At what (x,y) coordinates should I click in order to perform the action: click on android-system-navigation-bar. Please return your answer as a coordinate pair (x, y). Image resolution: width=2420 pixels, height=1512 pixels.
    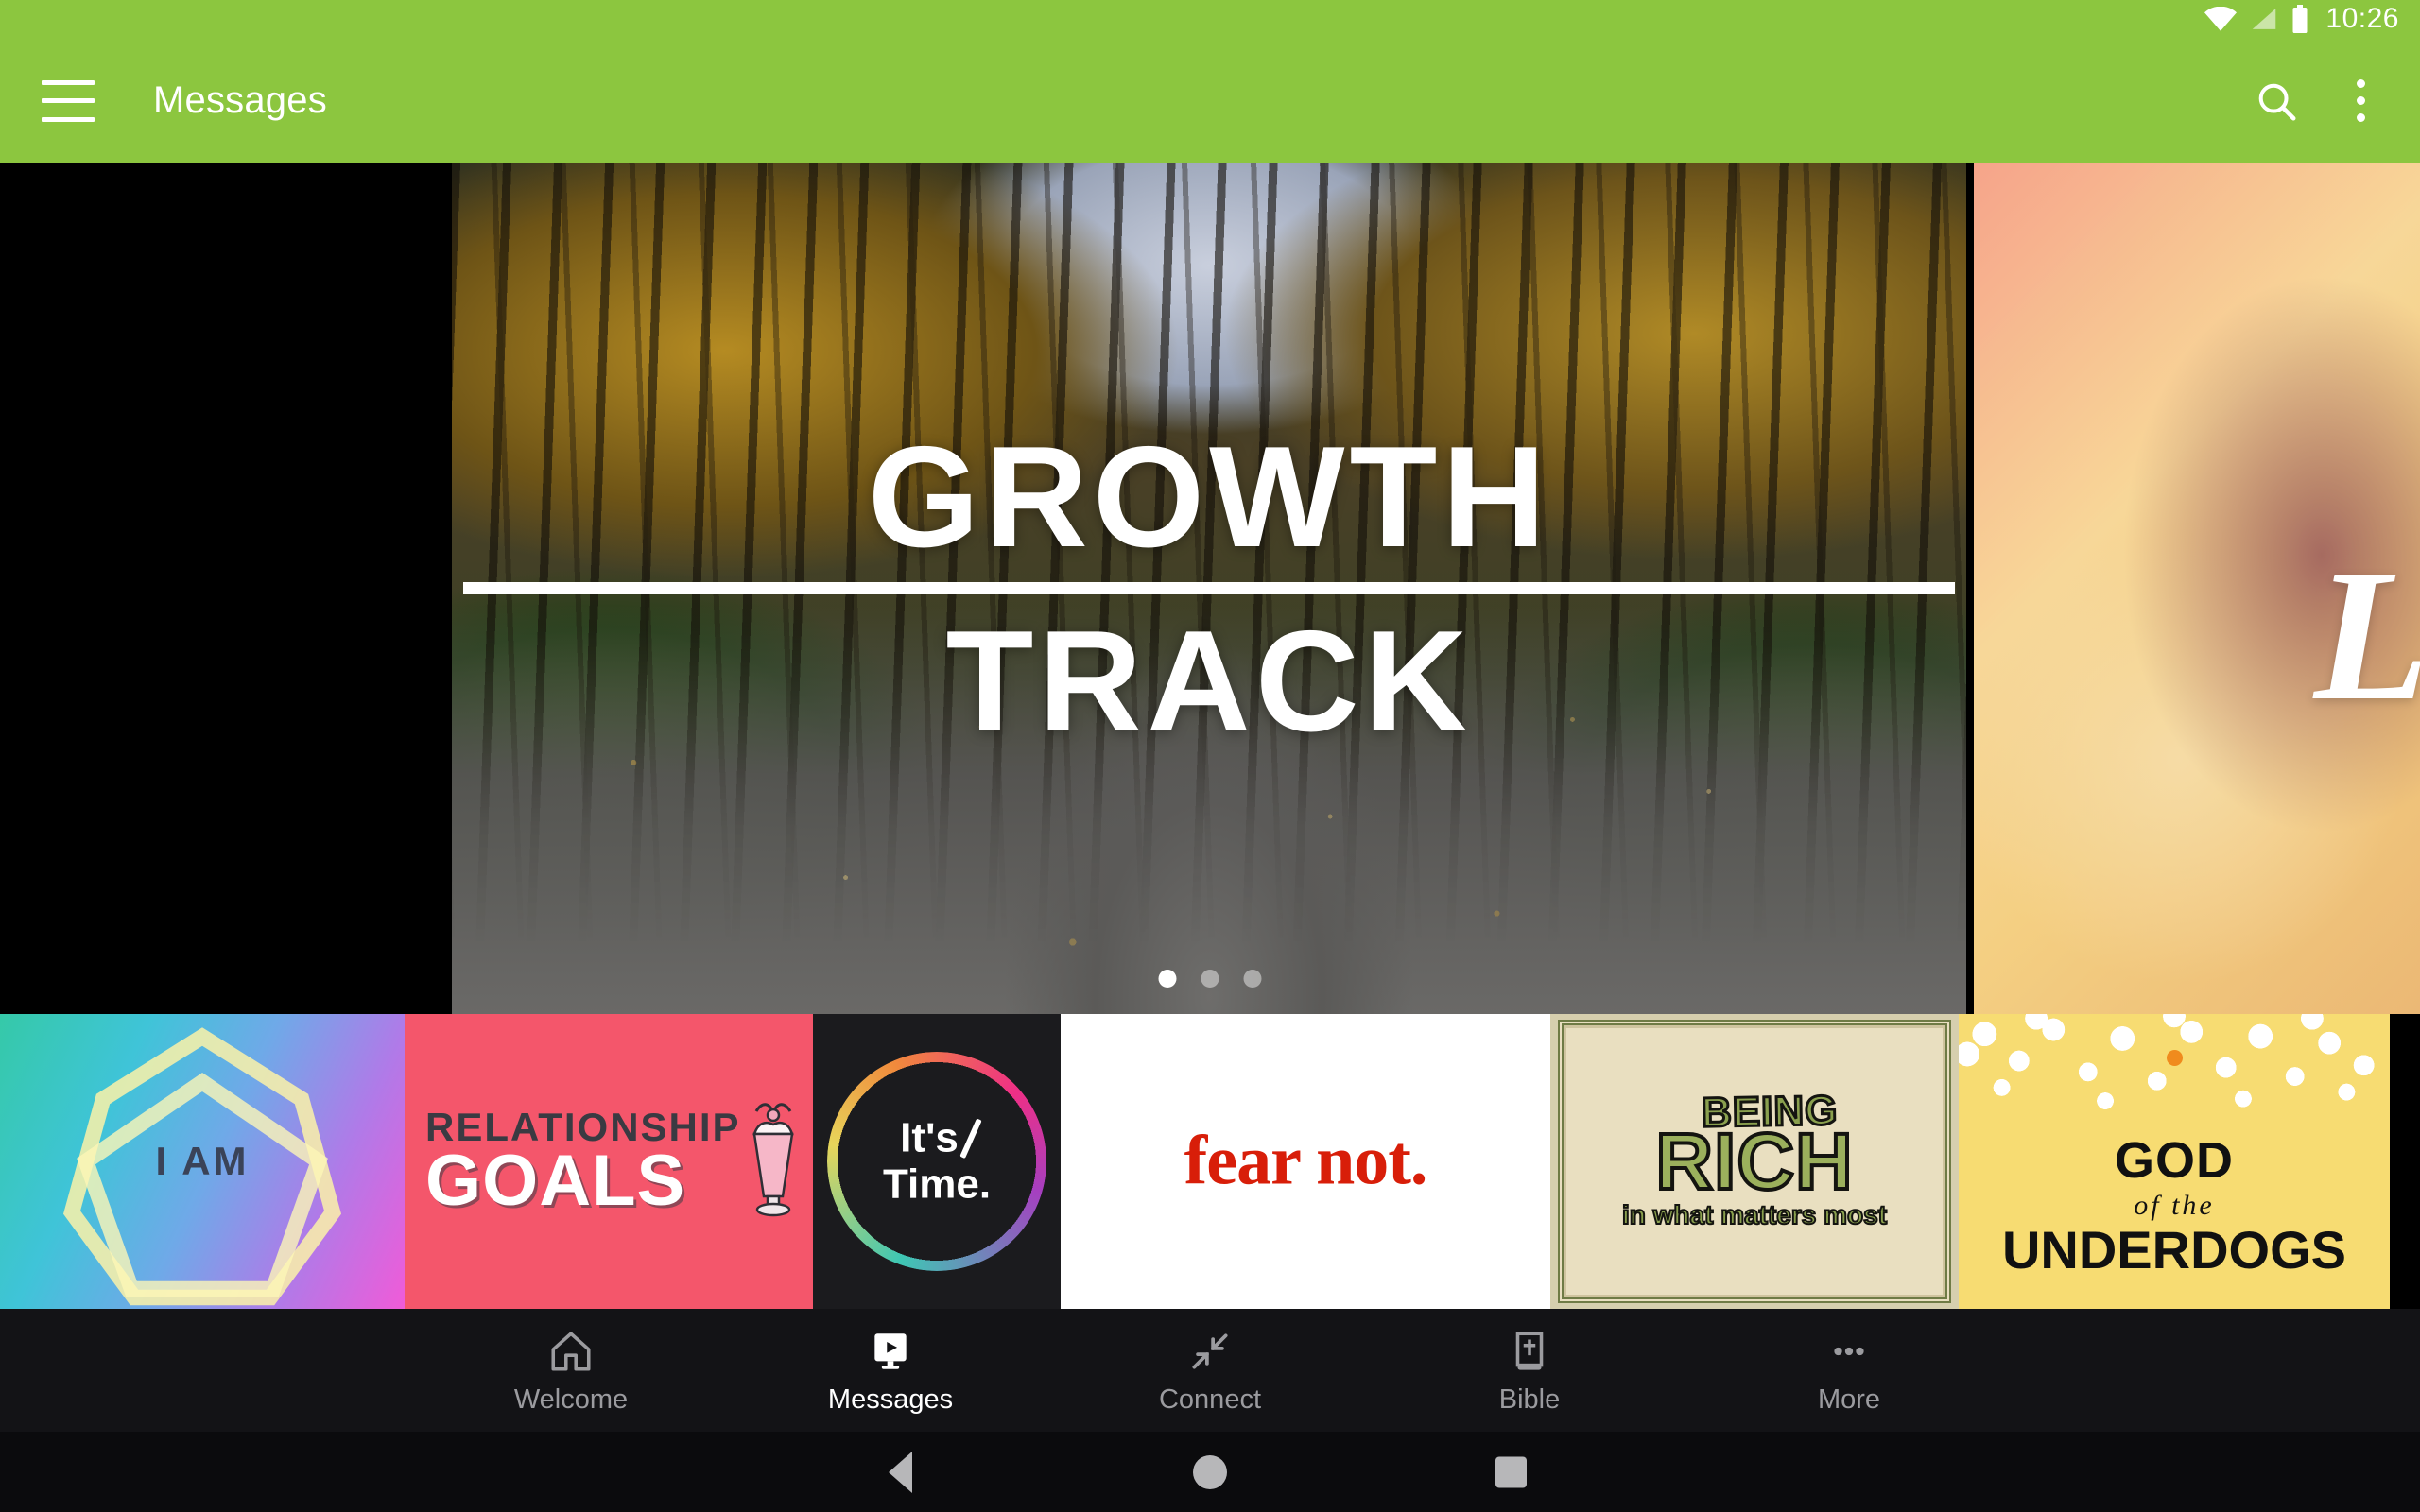
    Looking at the image, I should click on (1210, 1472).